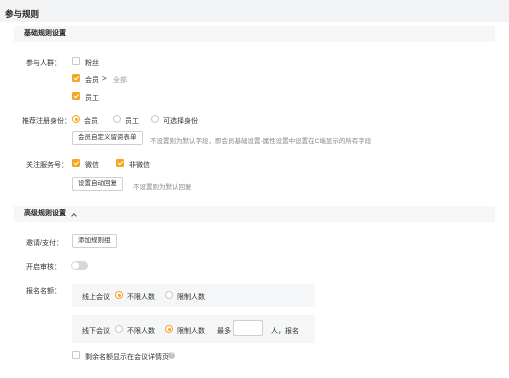  What do you see at coordinates (224, 331) in the screenshot?
I see `max-prefix: 最多` at bounding box center [224, 331].